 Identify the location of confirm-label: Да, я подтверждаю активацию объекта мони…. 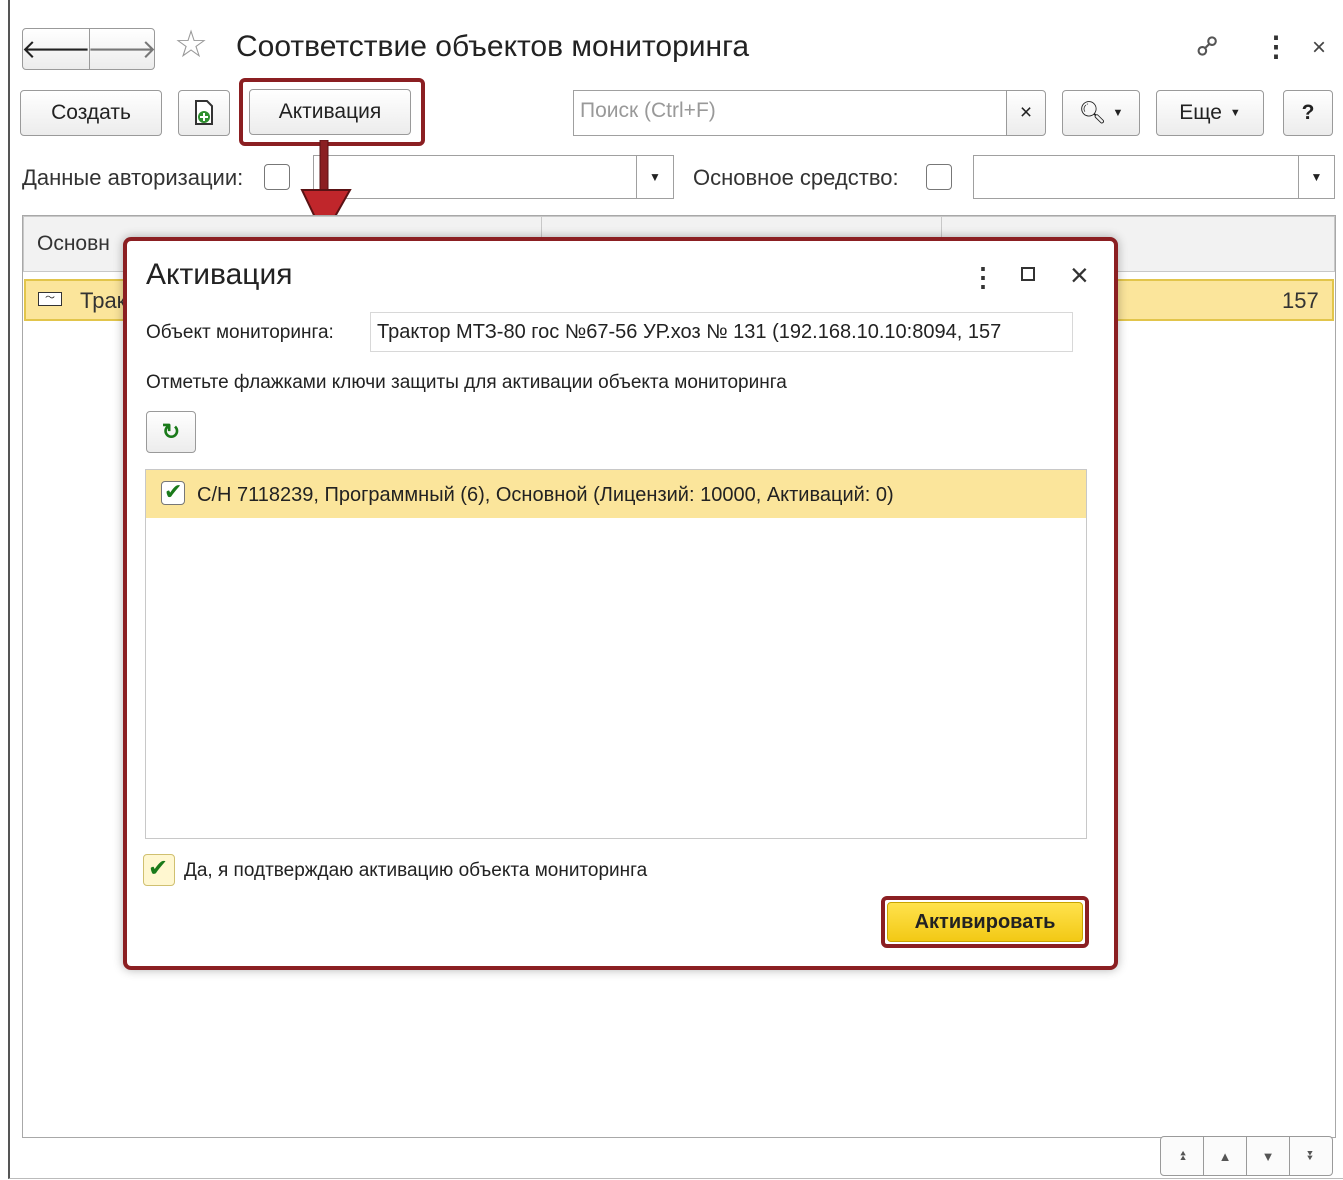
(416, 870).